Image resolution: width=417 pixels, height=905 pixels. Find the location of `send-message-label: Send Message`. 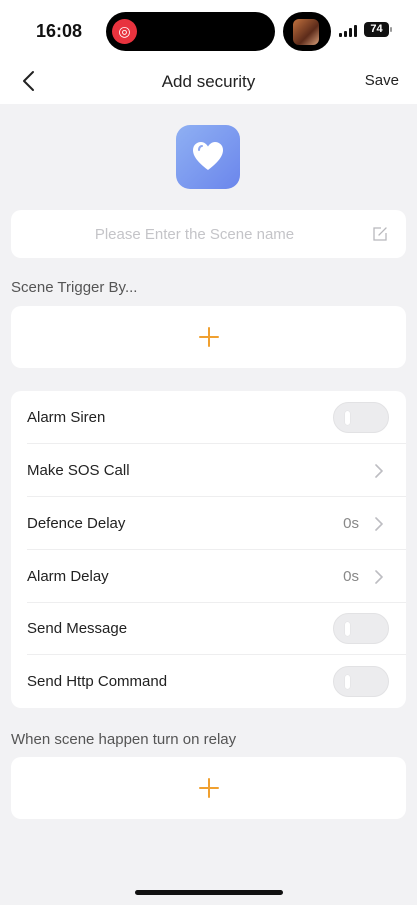

send-message-label: Send Message is located at coordinates (77, 628).